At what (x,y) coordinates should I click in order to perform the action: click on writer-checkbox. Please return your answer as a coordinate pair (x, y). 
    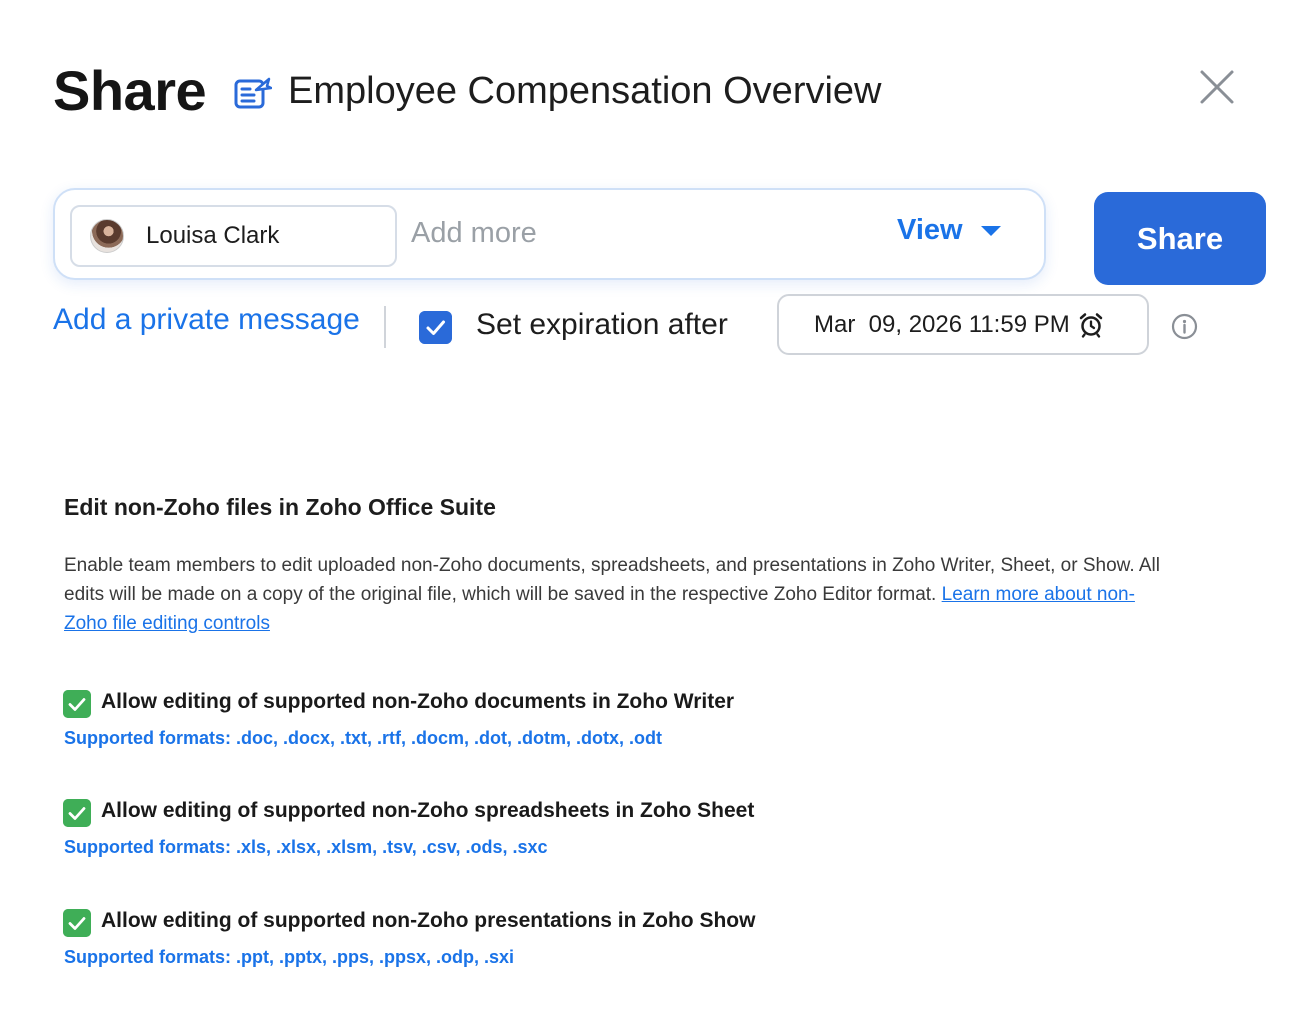
    Looking at the image, I should click on (77, 704).